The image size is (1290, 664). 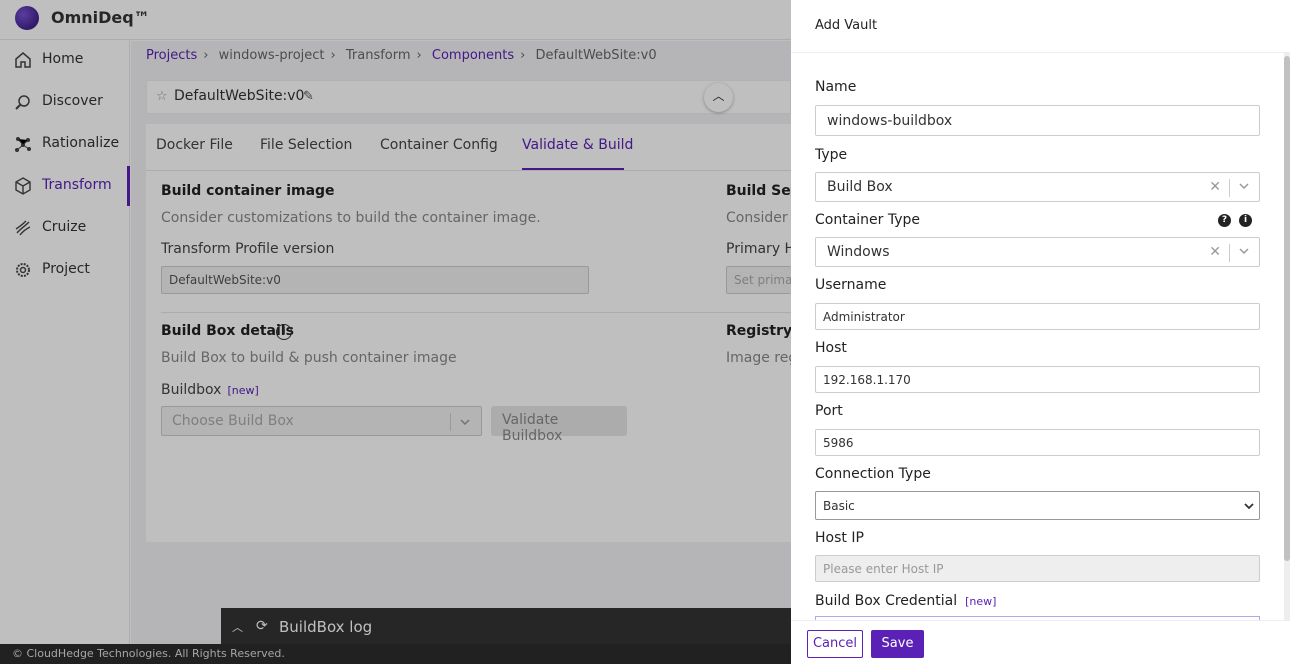 What do you see at coordinates (596, 55) in the screenshot?
I see `breadcrumb-current: DefaultWebSite:v0` at bounding box center [596, 55].